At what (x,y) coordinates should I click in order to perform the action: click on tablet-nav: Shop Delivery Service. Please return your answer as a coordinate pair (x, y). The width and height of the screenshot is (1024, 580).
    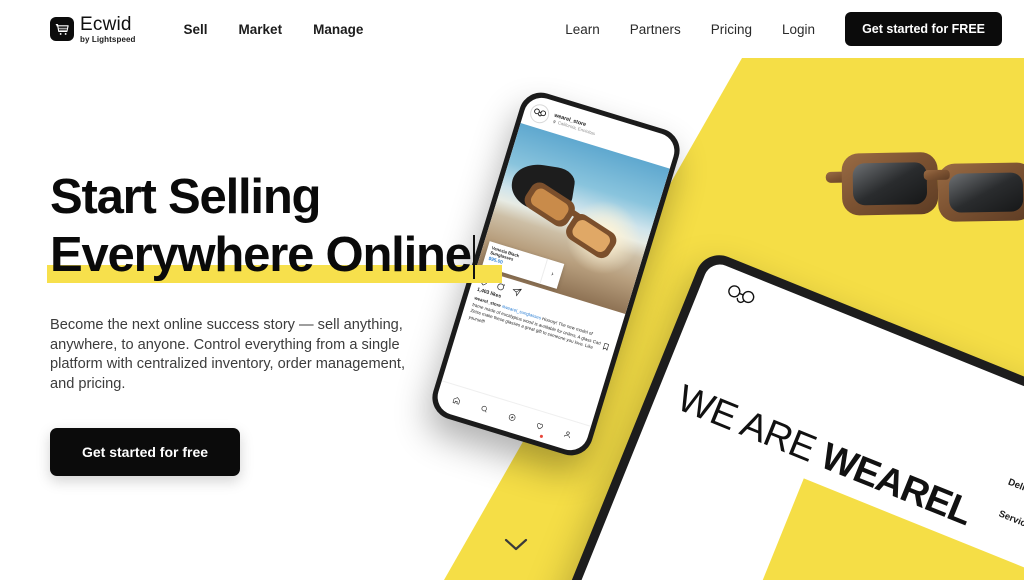
    Looking at the image, I should click on (1009, 489).